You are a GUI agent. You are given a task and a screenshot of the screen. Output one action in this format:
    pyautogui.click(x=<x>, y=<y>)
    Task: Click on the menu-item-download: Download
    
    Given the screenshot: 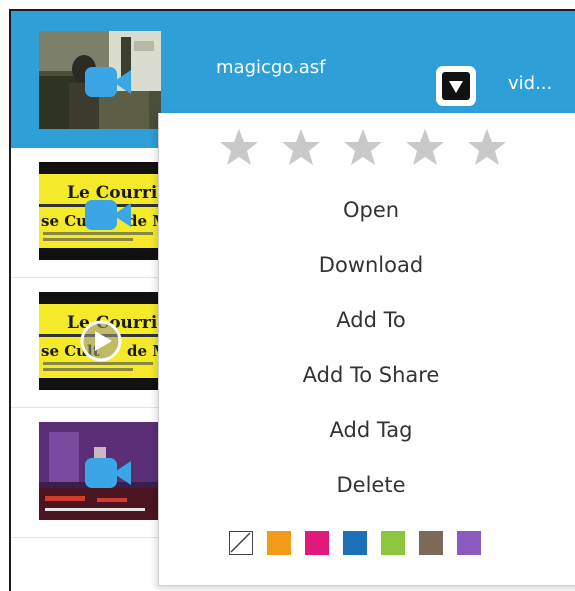 What is the action you would take?
    pyautogui.click(x=367, y=265)
    